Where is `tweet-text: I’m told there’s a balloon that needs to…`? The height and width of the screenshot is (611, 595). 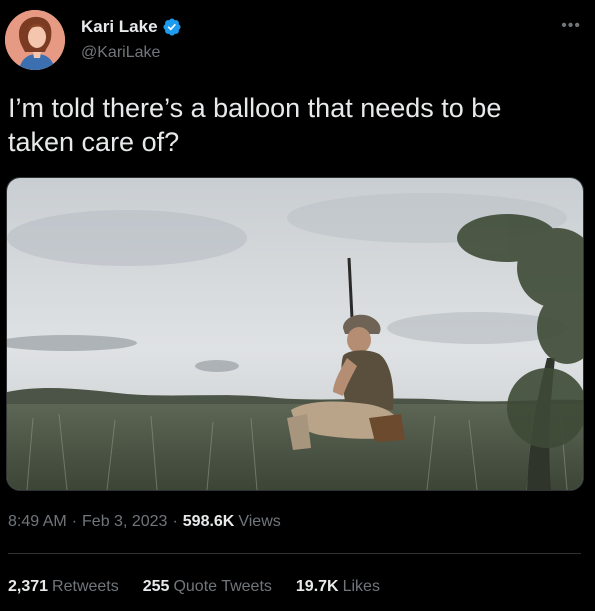
tweet-text: I’m told there’s a balloon that needs to… is located at coordinates (293, 125).